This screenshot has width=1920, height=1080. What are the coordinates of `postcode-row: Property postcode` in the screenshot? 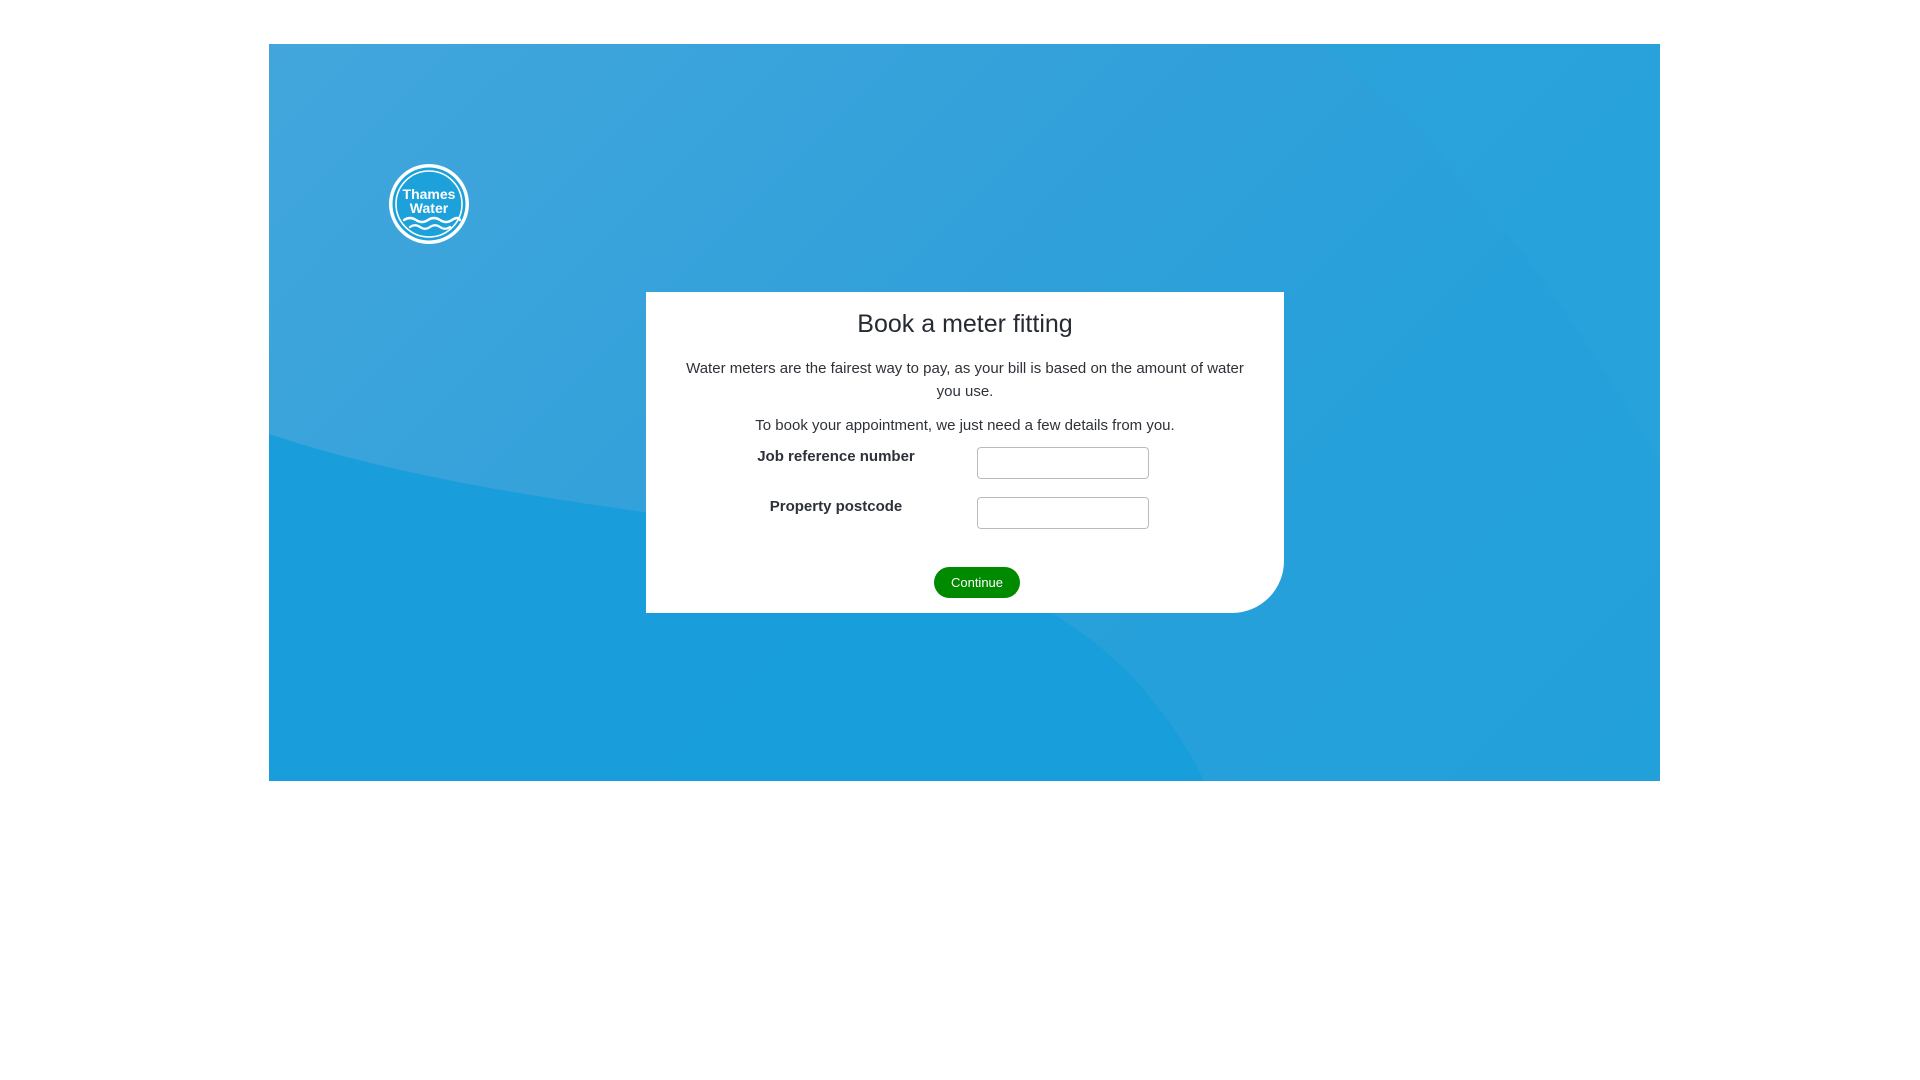 It's located at (965, 514).